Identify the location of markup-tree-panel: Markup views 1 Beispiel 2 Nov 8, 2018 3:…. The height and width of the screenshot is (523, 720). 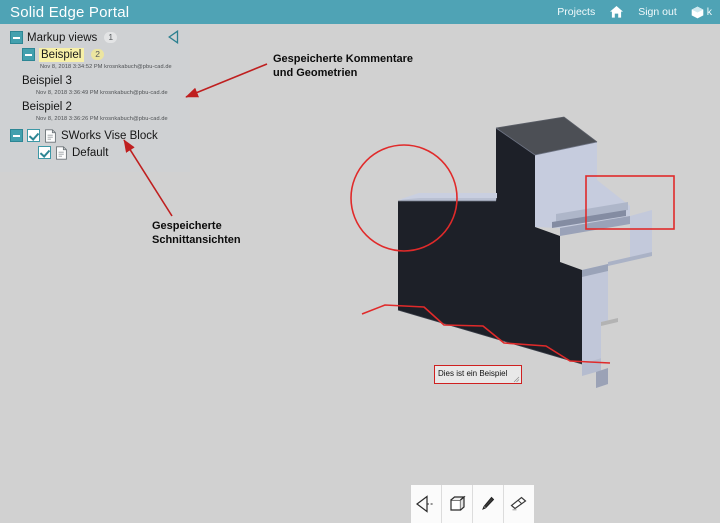
(95, 98).